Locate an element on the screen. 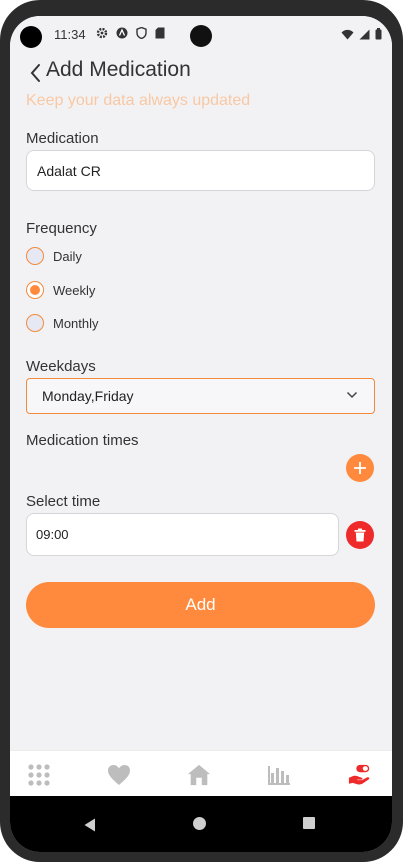  radio-monthly: Monthly is located at coordinates (62, 323).